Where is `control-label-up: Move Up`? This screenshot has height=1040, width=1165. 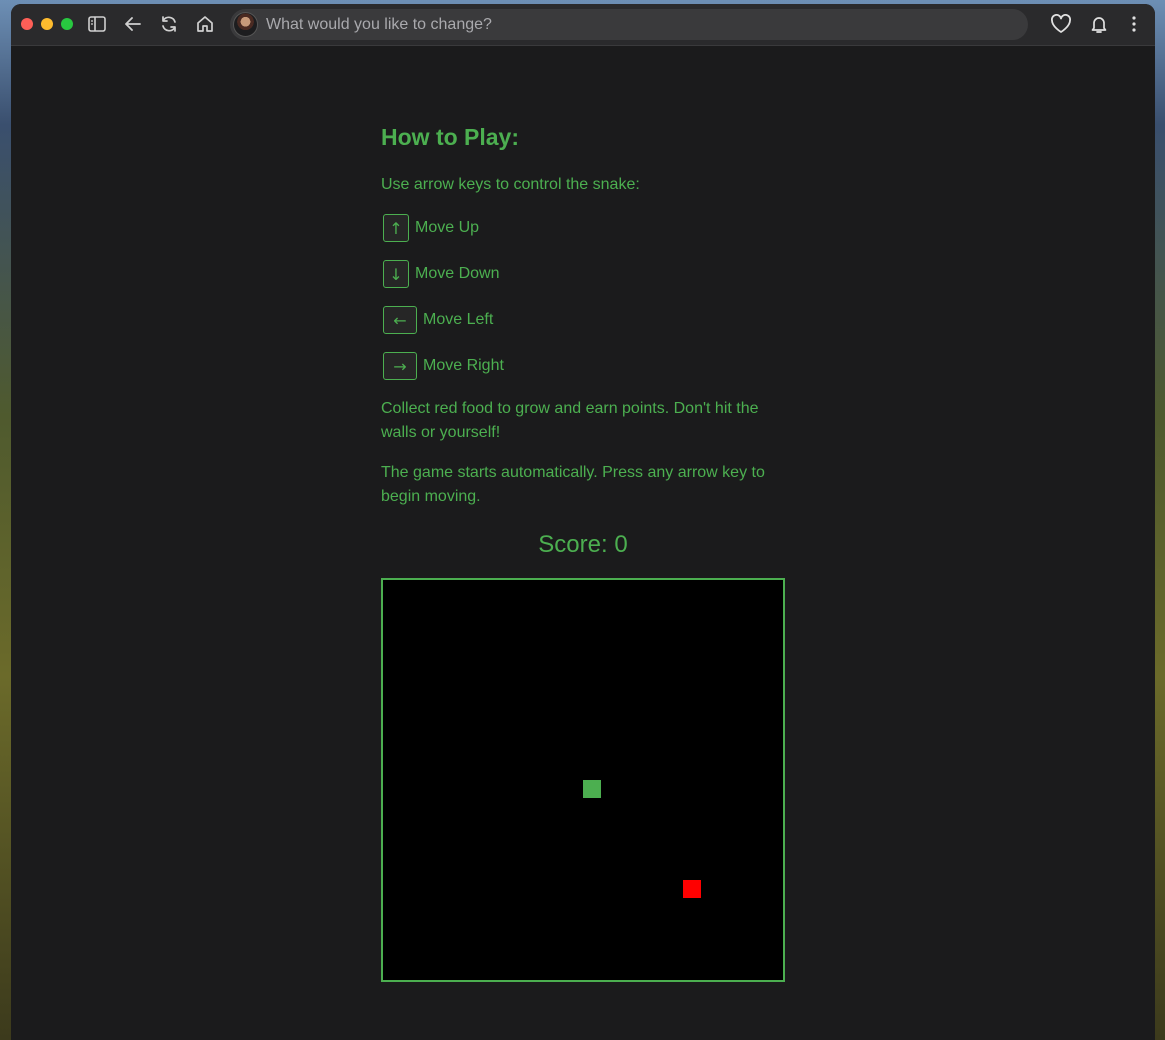
control-label-up: Move Up is located at coordinates (447, 227).